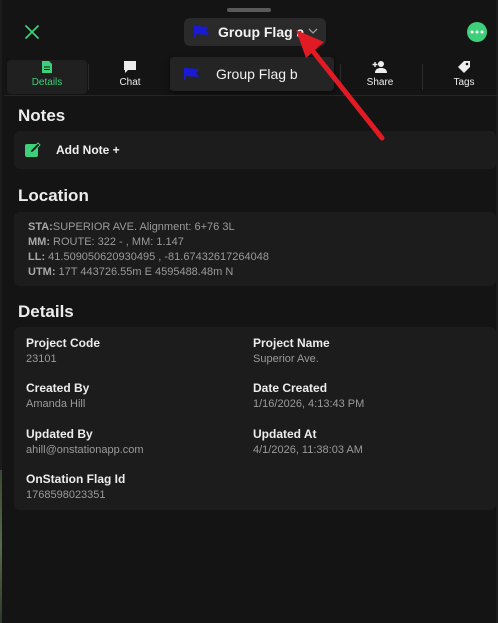  What do you see at coordinates (88, 150) in the screenshot?
I see `add-note-label: Add Note +` at bounding box center [88, 150].